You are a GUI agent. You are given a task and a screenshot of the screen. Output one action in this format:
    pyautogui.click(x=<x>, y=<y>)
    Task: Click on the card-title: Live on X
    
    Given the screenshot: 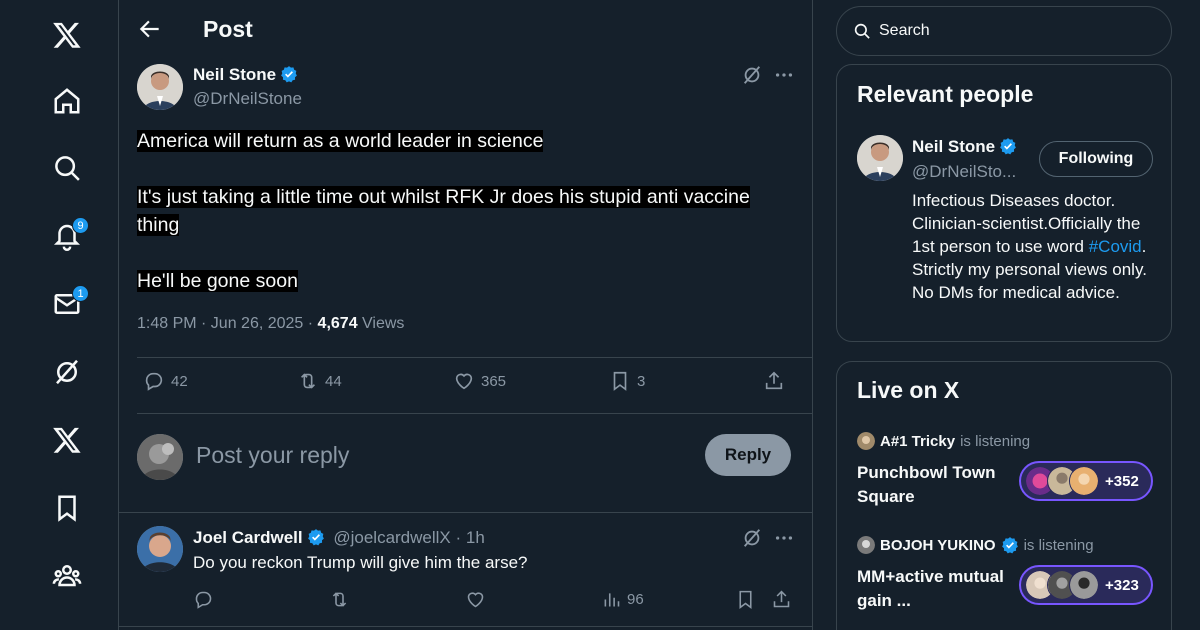 What is the action you would take?
    pyautogui.click(x=908, y=390)
    